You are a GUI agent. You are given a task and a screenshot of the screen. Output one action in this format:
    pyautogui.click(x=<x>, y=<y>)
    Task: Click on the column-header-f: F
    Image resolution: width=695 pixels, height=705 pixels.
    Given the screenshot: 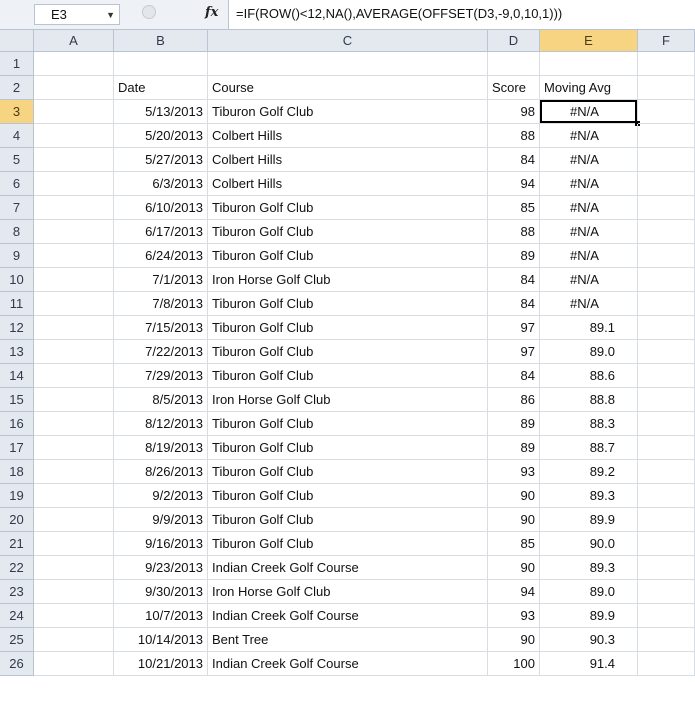 What is the action you would take?
    pyautogui.click(x=666, y=41)
    